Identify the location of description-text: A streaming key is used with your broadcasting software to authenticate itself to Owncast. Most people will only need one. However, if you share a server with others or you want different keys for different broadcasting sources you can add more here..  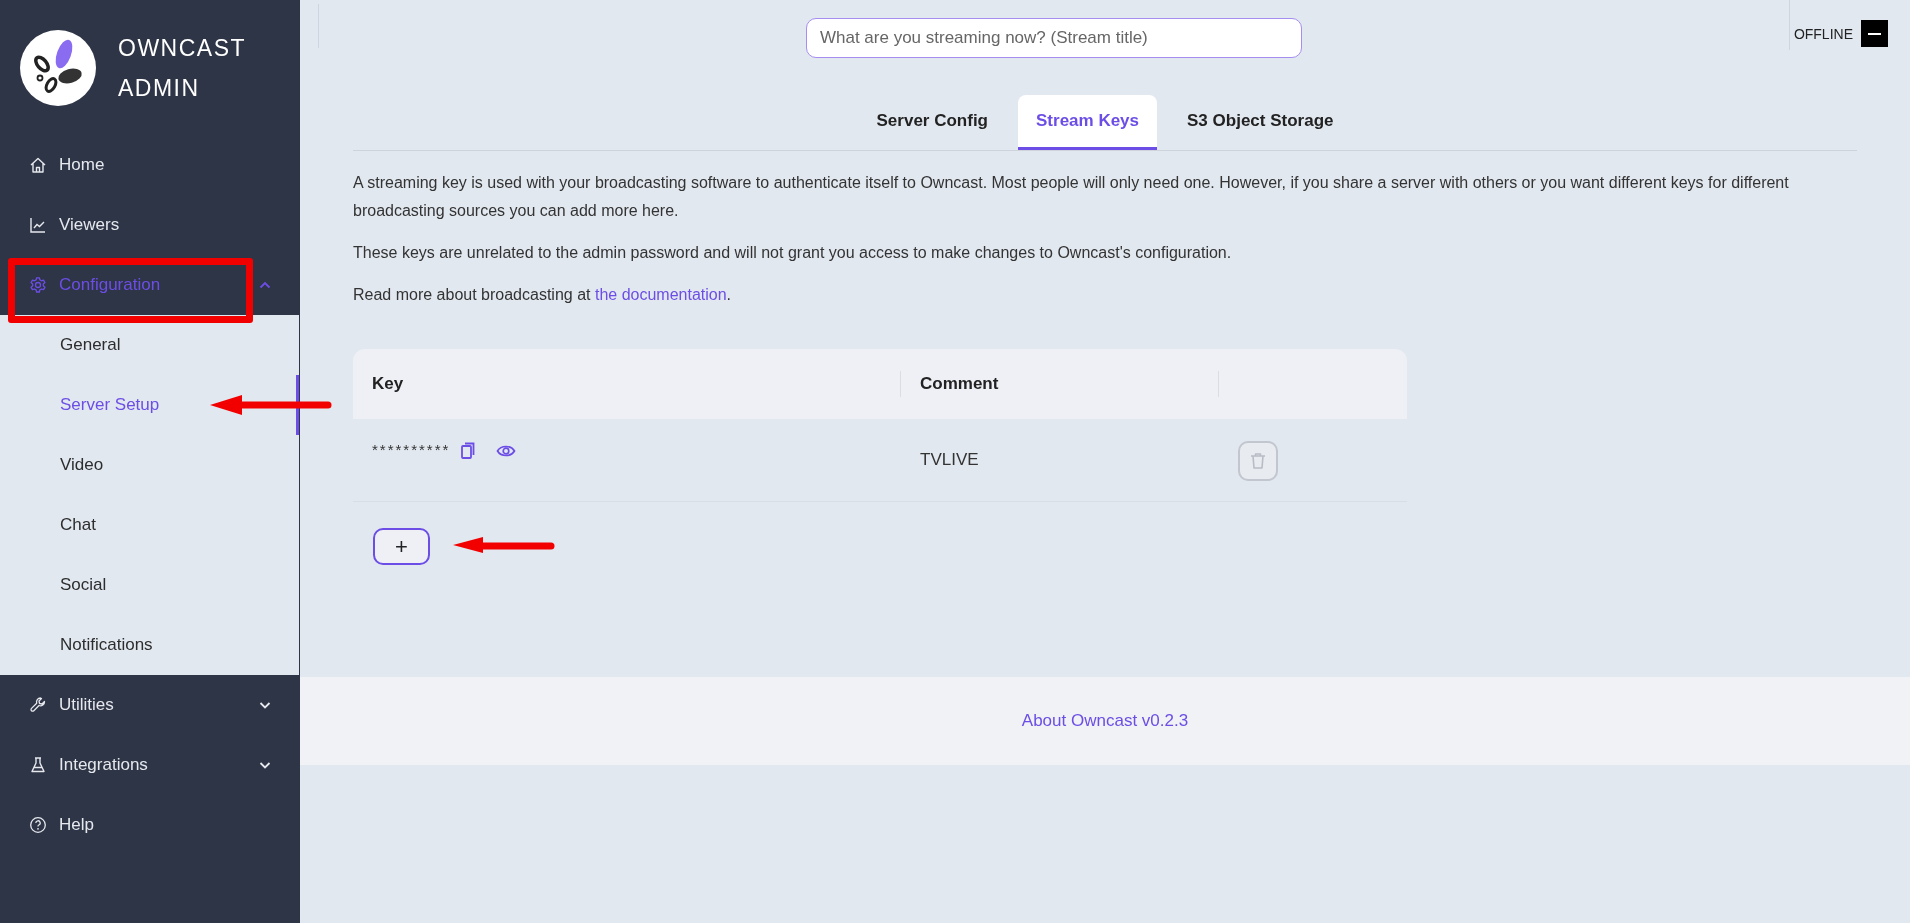
(1071, 197).